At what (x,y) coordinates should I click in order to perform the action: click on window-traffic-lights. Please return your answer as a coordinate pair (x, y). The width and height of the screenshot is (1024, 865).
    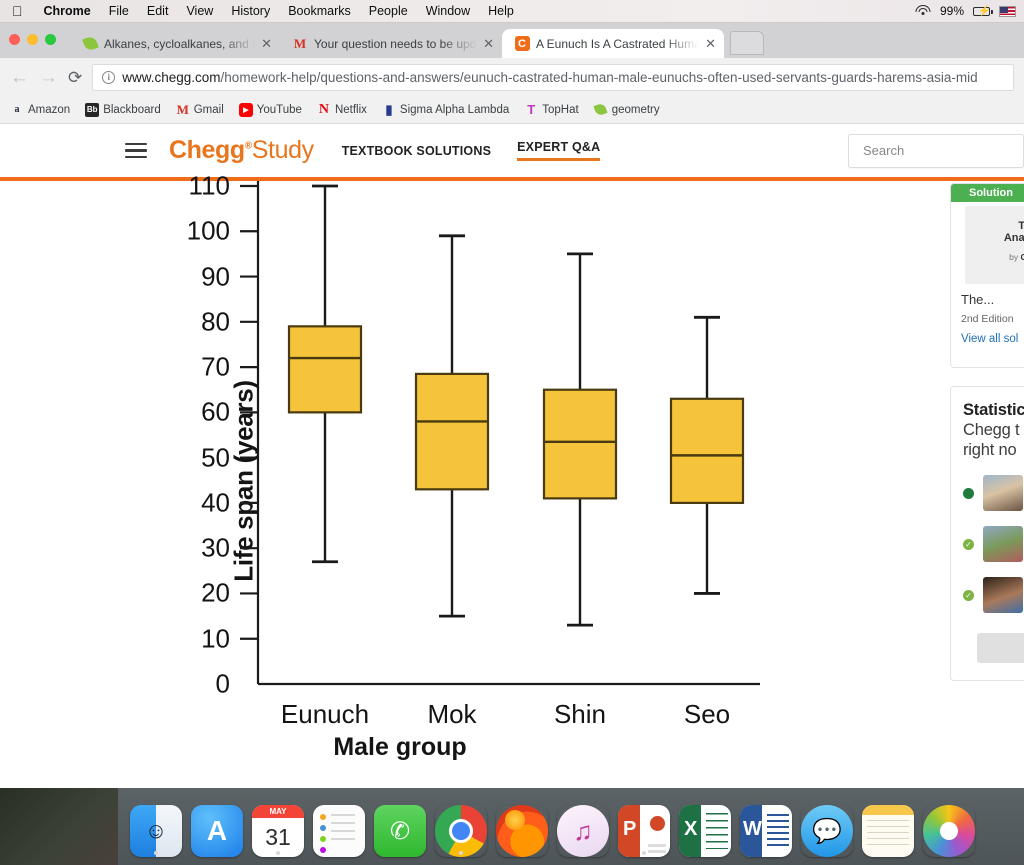
    Looking at the image, I should click on (32, 39).